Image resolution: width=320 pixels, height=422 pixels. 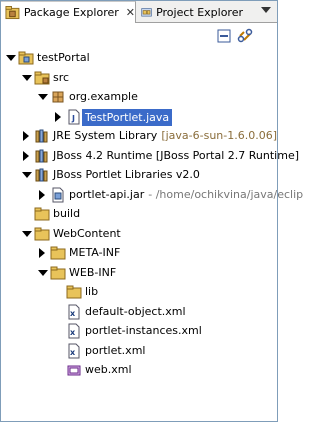 I want to click on tree-item-label: web.xml, so click(x=108, y=369).